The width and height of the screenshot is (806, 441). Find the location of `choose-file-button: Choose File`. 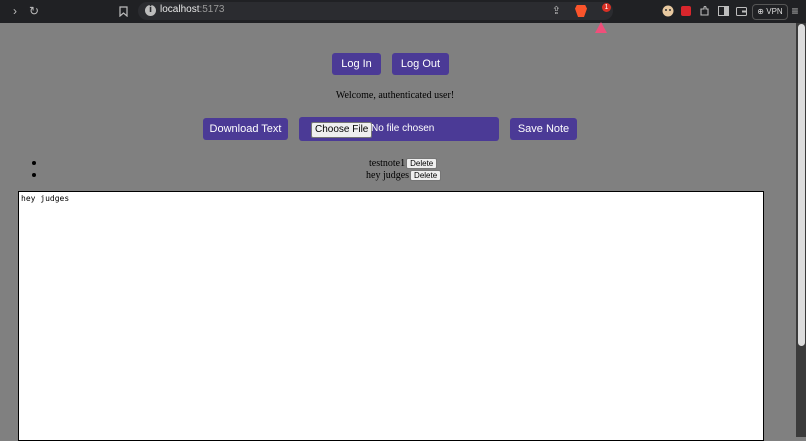

choose-file-button: Choose File is located at coordinates (342, 130).